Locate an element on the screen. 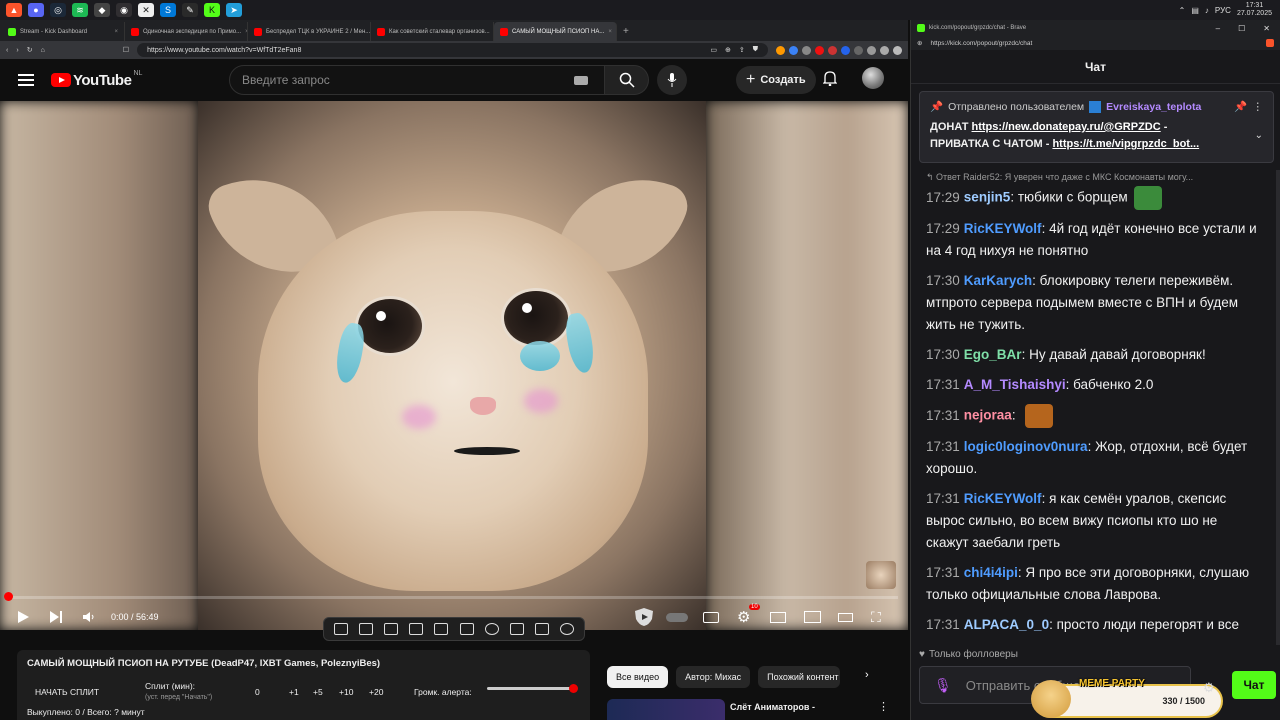 This screenshot has width=1280, height=720. browser-tab: Беспредел ТЦК в УКРАИНЕ 2 / Мен...× is located at coordinates (309, 31).